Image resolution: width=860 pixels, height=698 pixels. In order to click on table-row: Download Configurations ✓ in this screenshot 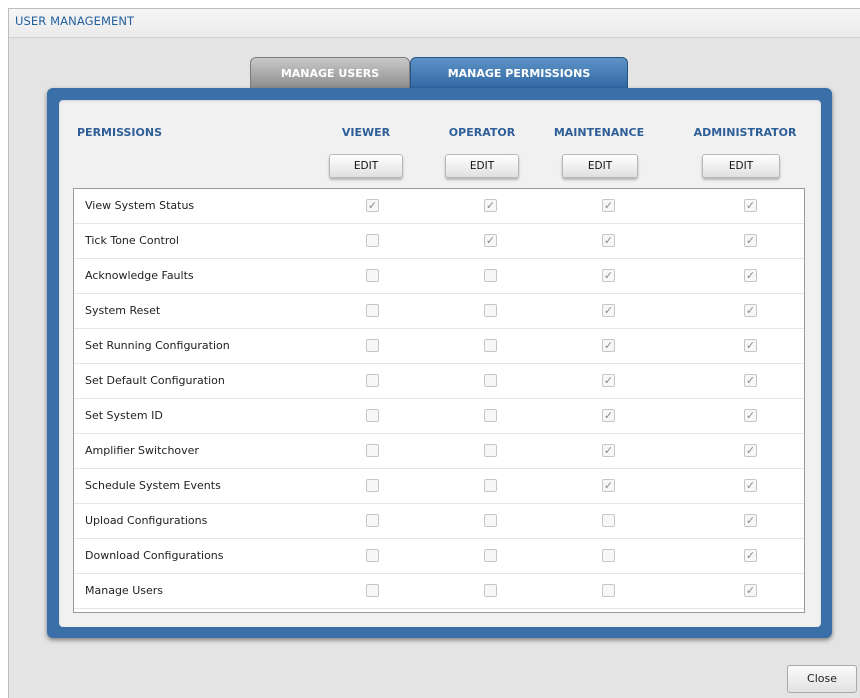, I will do `click(439, 556)`.